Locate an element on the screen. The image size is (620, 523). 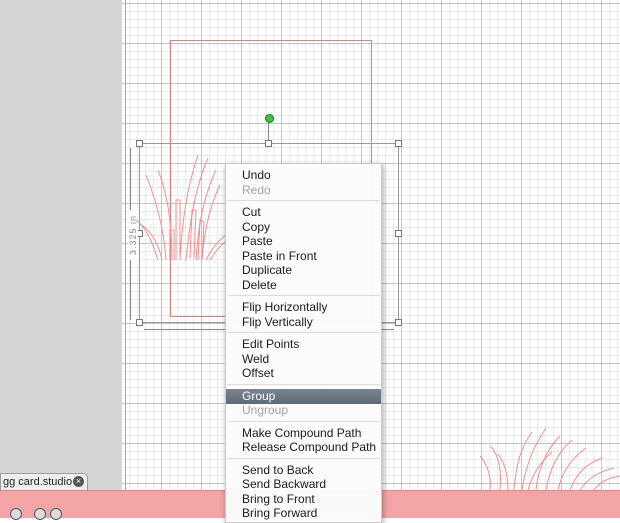
bottom-toolbar-icons is located at coordinates (34, 514).